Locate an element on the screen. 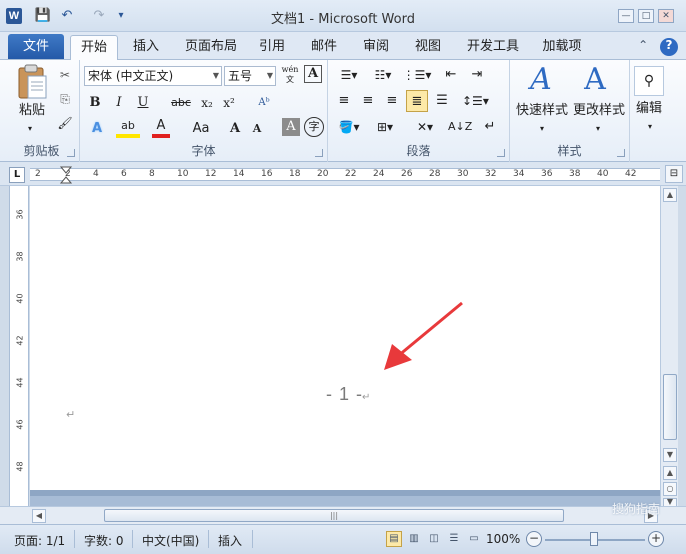 The width and height of the screenshot is (686, 554). status-page: 页面: 1/1 is located at coordinates (39, 540).